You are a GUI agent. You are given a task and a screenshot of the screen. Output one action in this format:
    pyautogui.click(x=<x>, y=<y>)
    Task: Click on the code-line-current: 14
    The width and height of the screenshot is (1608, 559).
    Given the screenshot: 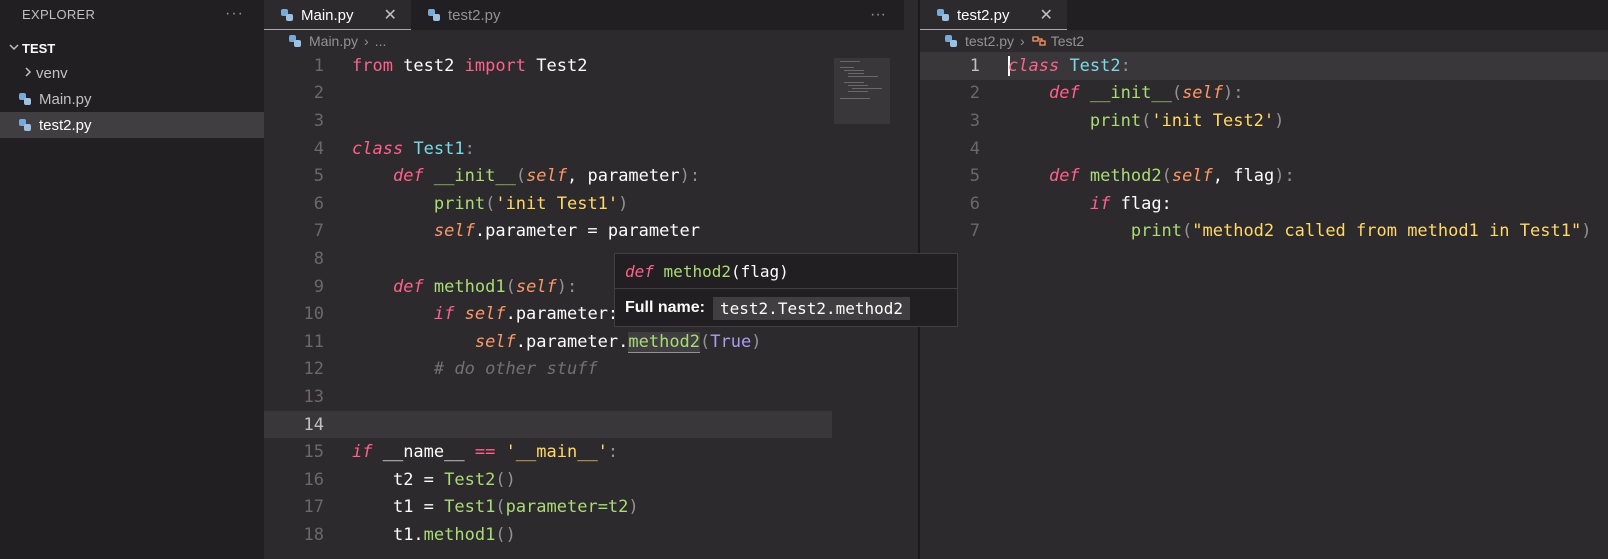 What is the action you would take?
    pyautogui.click(x=548, y=424)
    